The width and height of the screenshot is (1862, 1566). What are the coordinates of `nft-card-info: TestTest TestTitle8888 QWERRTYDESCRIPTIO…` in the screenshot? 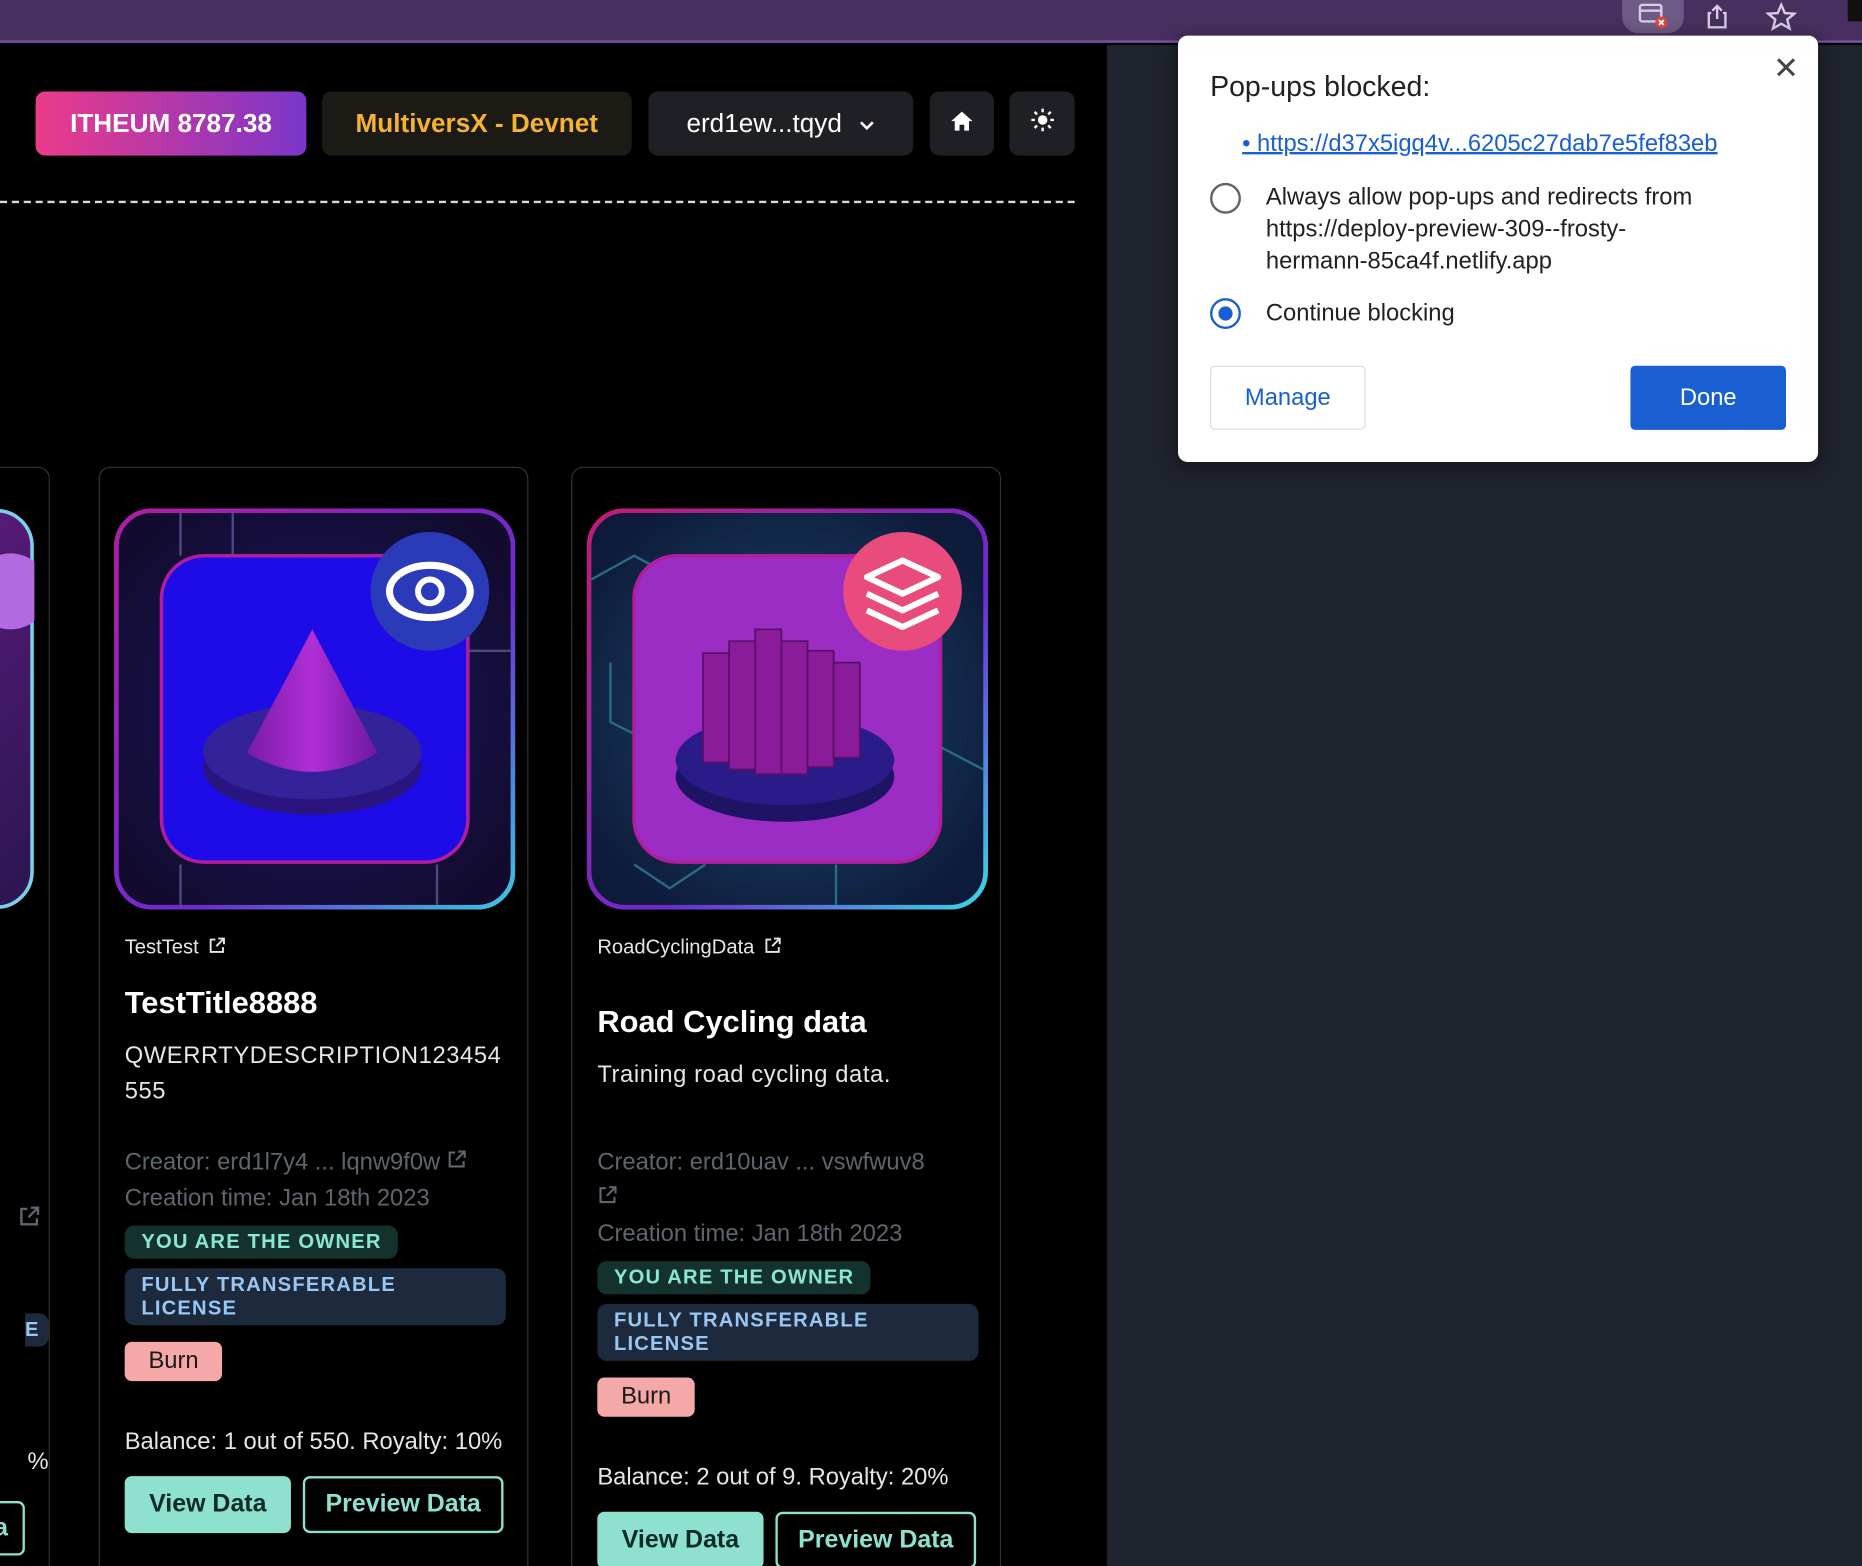 It's located at (315, 1233).